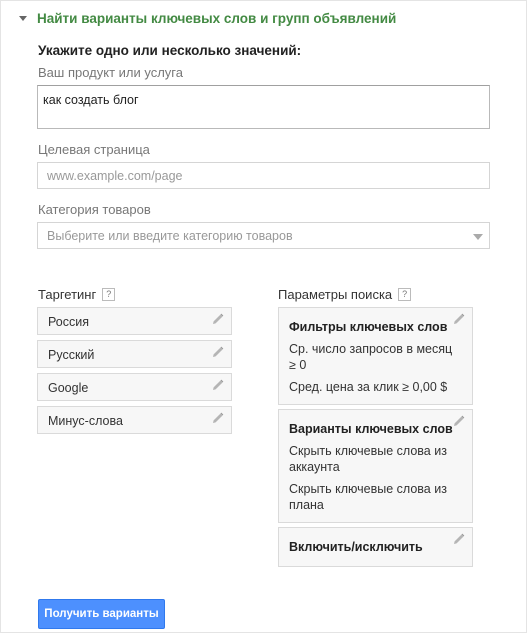 This screenshot has height=633, width=527. Describe the element at coordinates (371, 429) in the screenshot. I see `card-title: Варианты ключевых слов` at that location.